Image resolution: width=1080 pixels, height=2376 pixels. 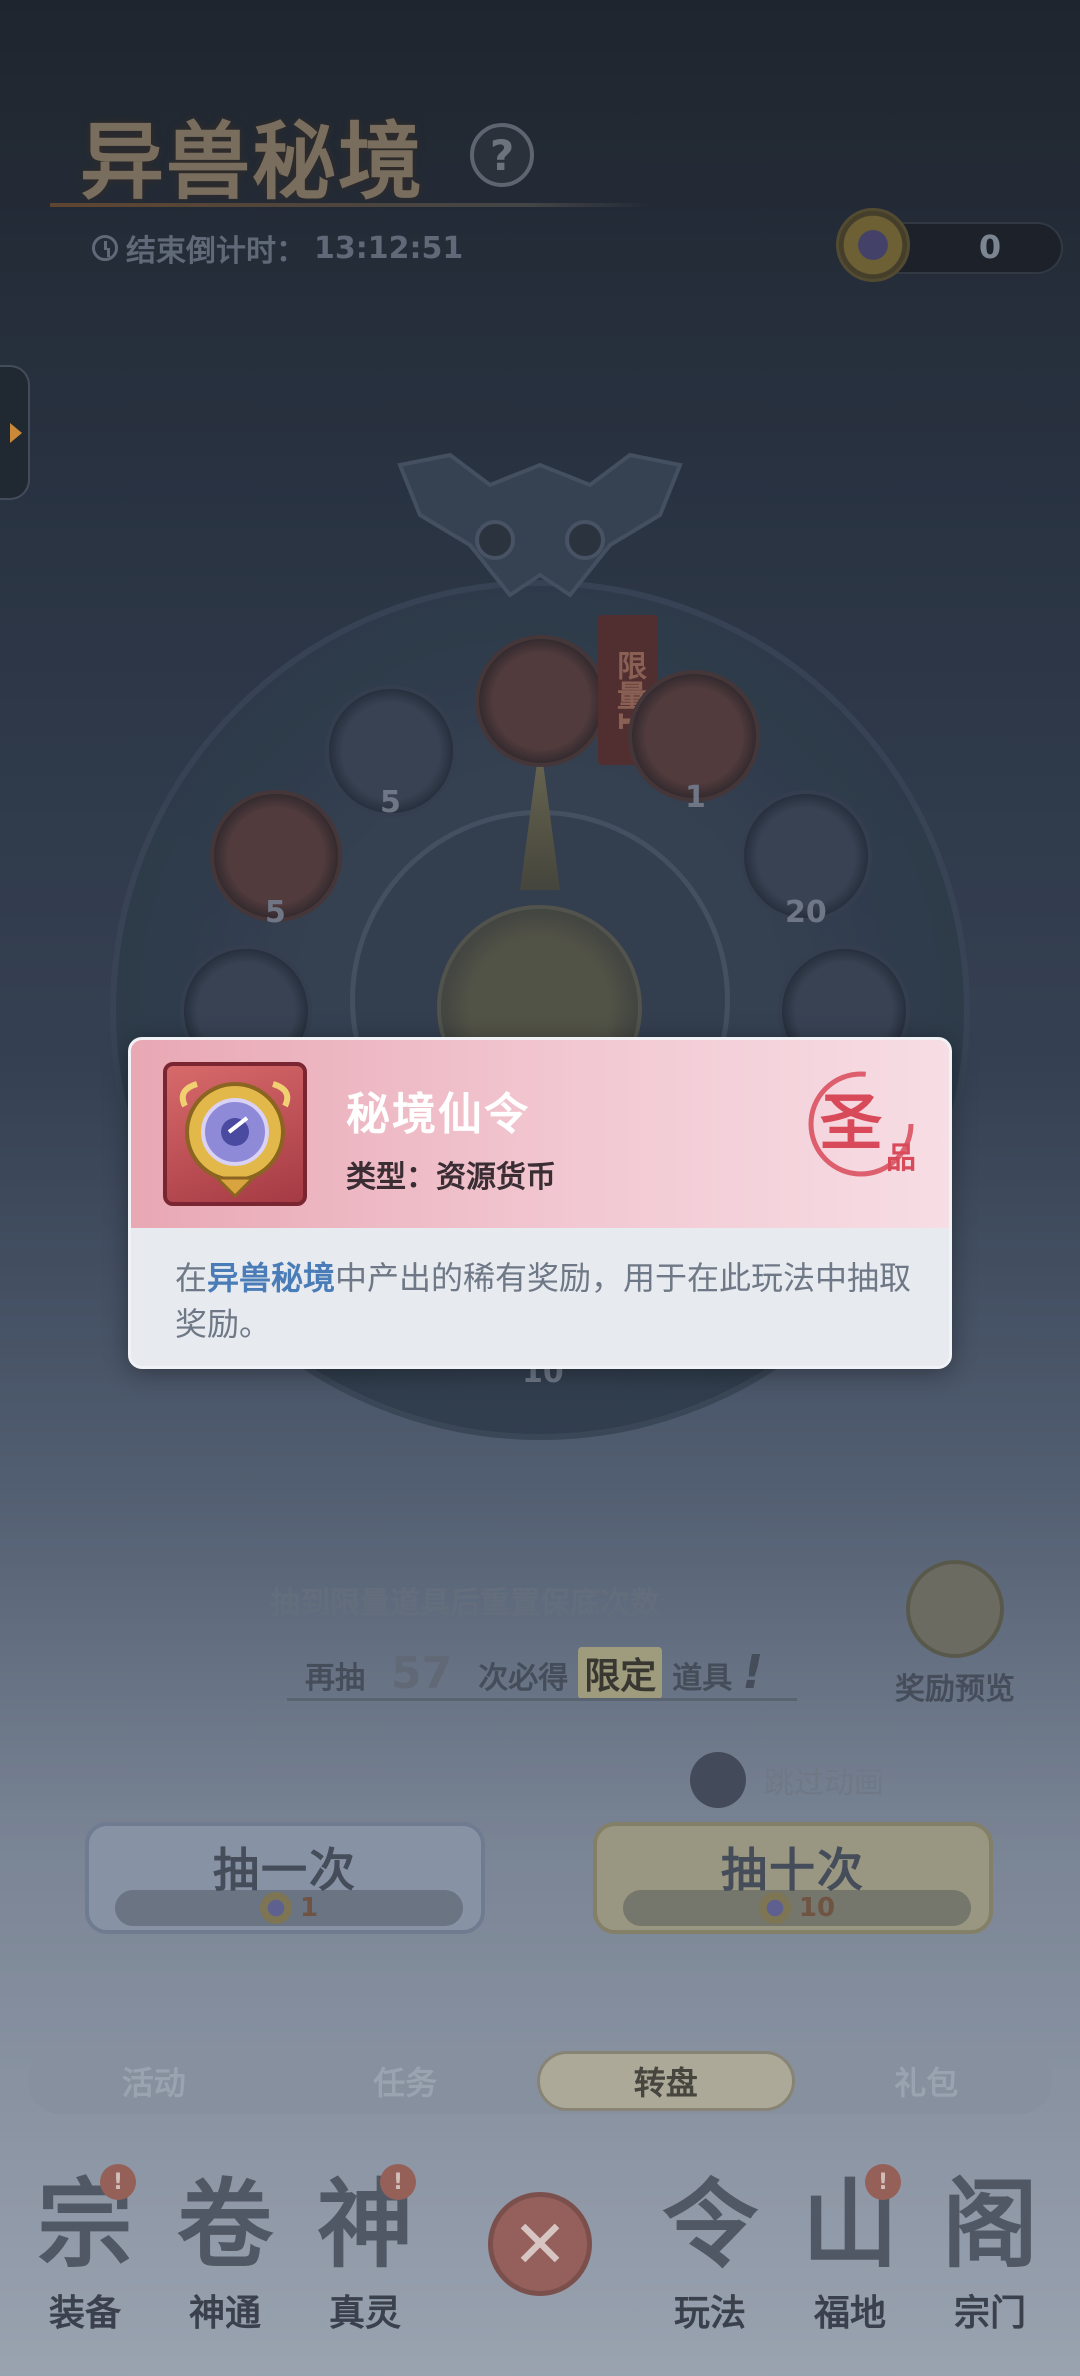 I want to click on immortal-token-icon, so click(x=235, y=1140).